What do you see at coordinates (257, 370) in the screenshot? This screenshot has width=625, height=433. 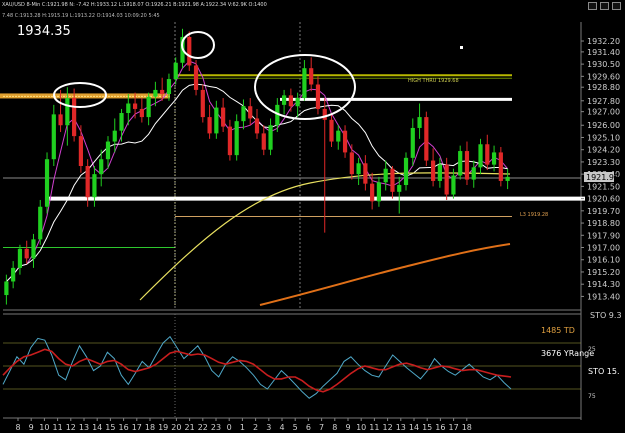 I see `stochastic-signal-line` at bounding box center [257, 370].